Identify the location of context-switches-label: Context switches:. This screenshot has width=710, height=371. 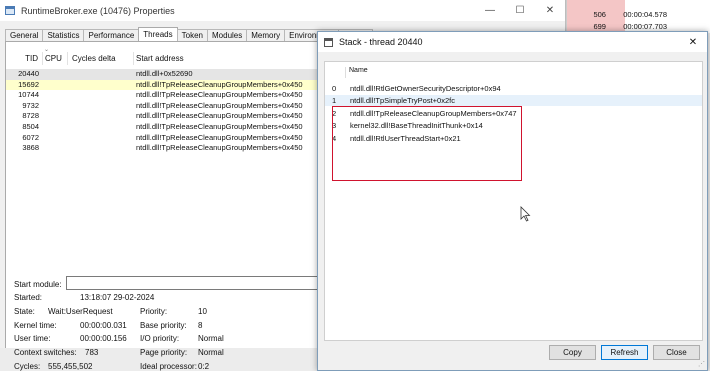
(45, 352).